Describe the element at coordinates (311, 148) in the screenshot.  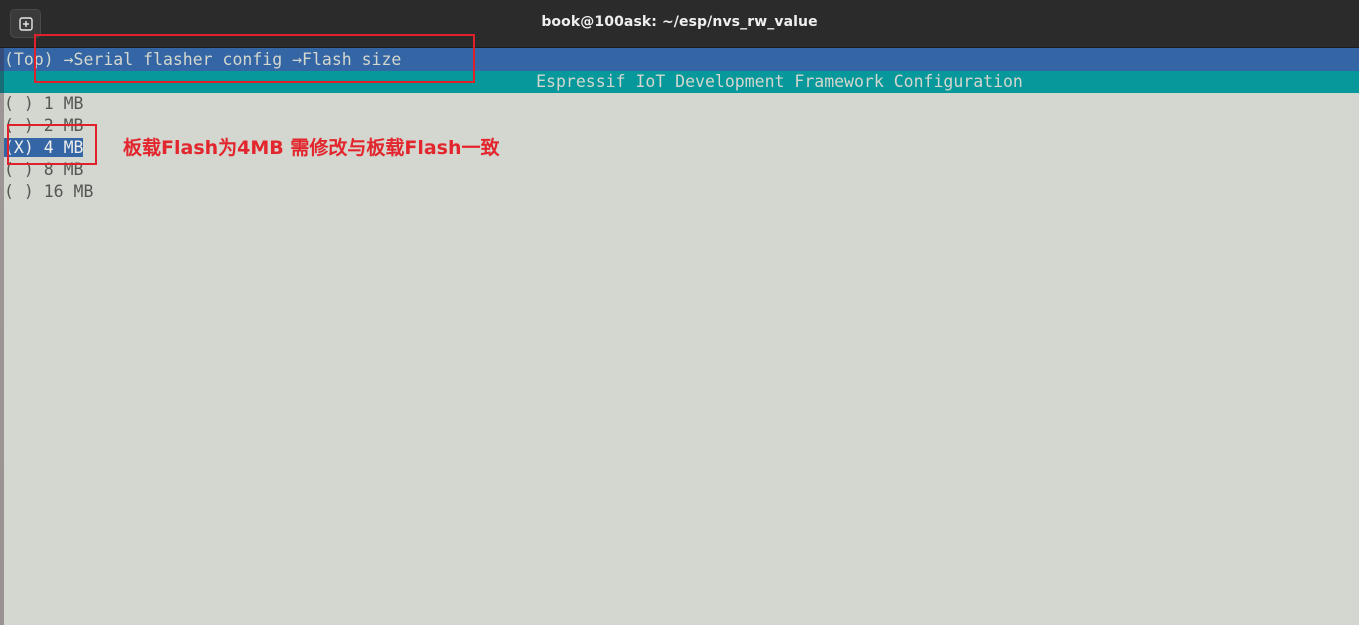
I see `annotation-note: 板载Flash为4MB 需修改与板载Flash一致` at that location.